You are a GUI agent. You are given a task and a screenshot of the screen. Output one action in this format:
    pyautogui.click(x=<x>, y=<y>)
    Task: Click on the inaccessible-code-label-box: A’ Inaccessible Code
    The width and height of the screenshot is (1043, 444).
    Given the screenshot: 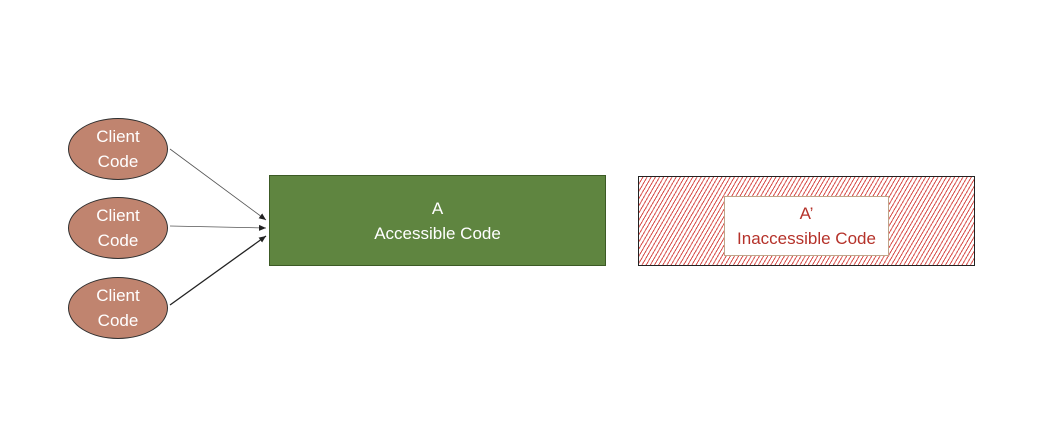 What is the action you would take?
    pyautogui.click(x=806, y=226)
    